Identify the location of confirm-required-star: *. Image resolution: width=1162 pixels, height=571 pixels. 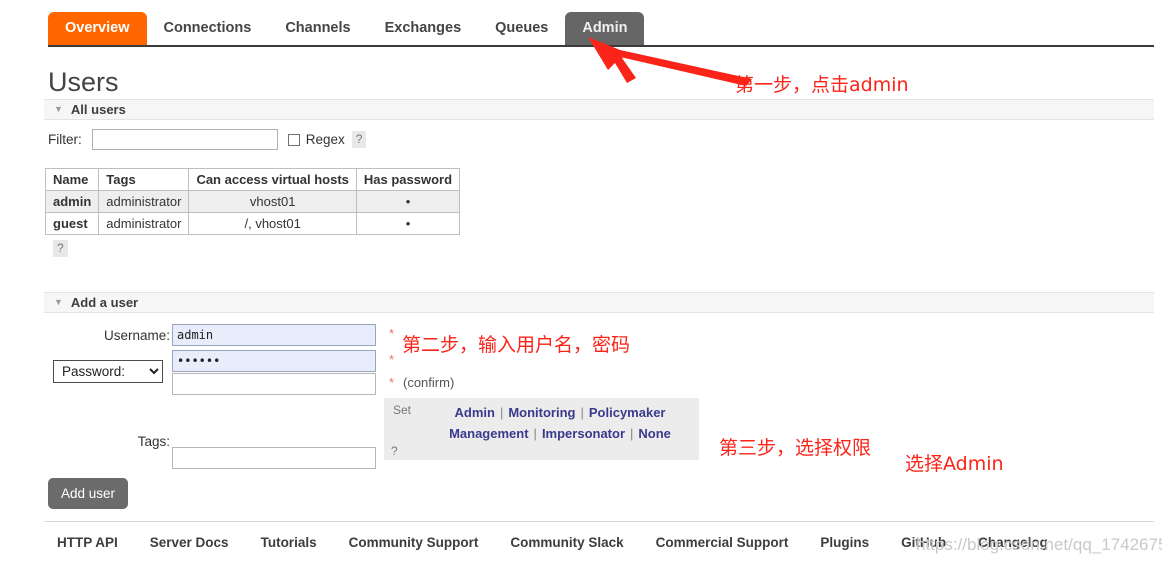
(392, 382).